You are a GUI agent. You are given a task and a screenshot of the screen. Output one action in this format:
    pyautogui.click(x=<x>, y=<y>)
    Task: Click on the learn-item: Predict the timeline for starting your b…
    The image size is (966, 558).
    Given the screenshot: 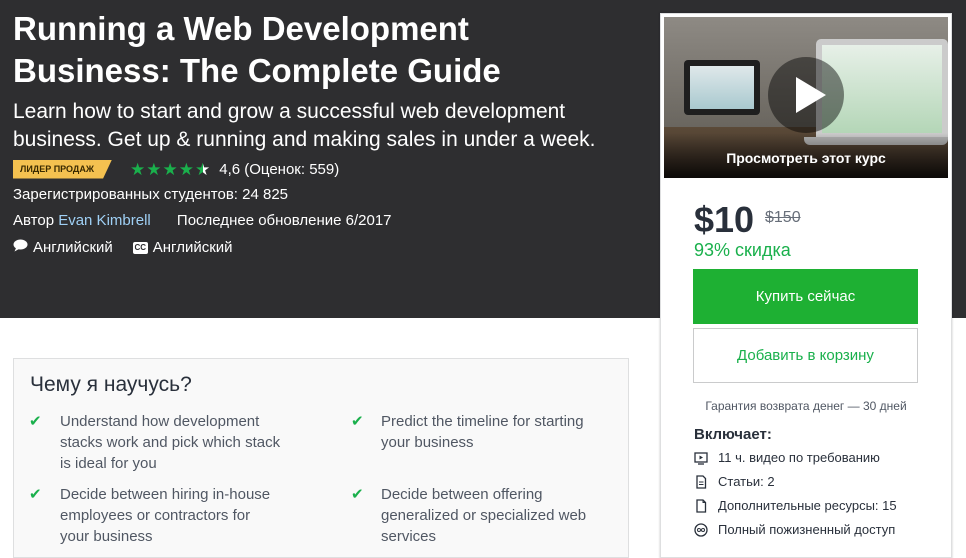 What is the action you would take?
    pyautogui.click(x=482, y=432)
    